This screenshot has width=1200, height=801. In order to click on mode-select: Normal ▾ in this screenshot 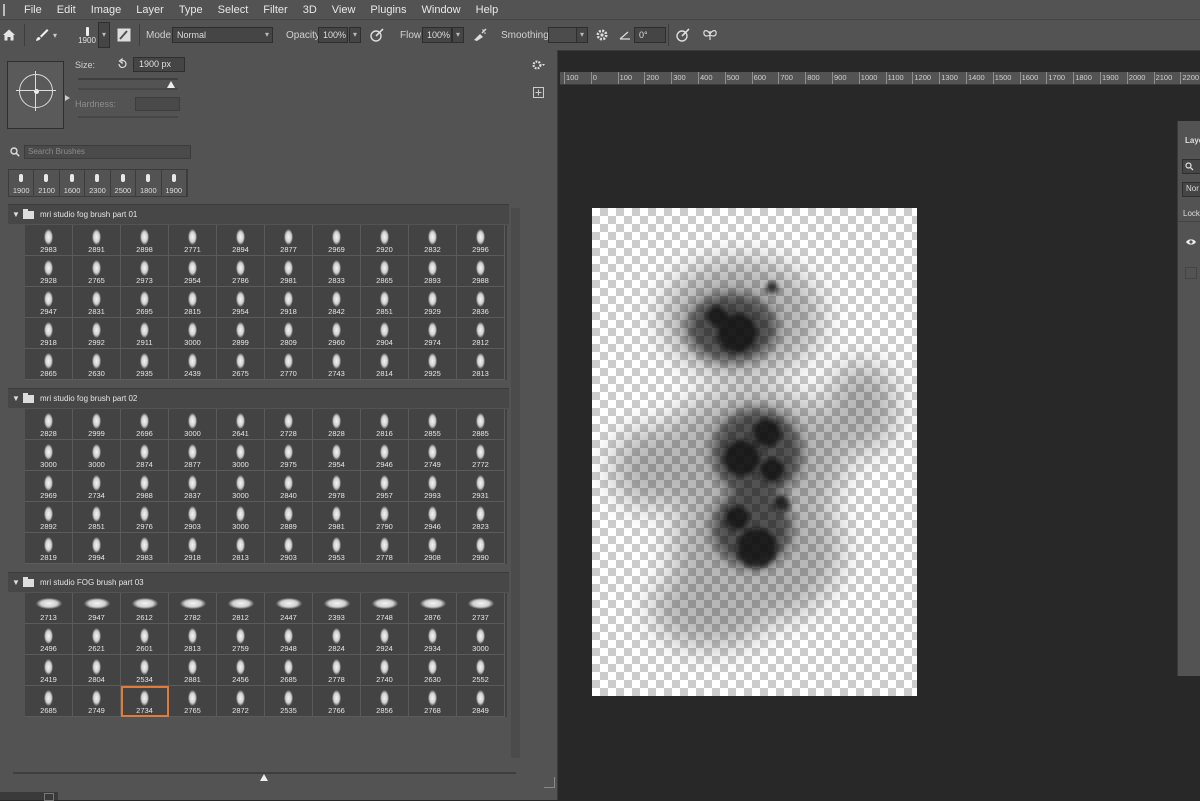, I will do `click(222, 35)`.